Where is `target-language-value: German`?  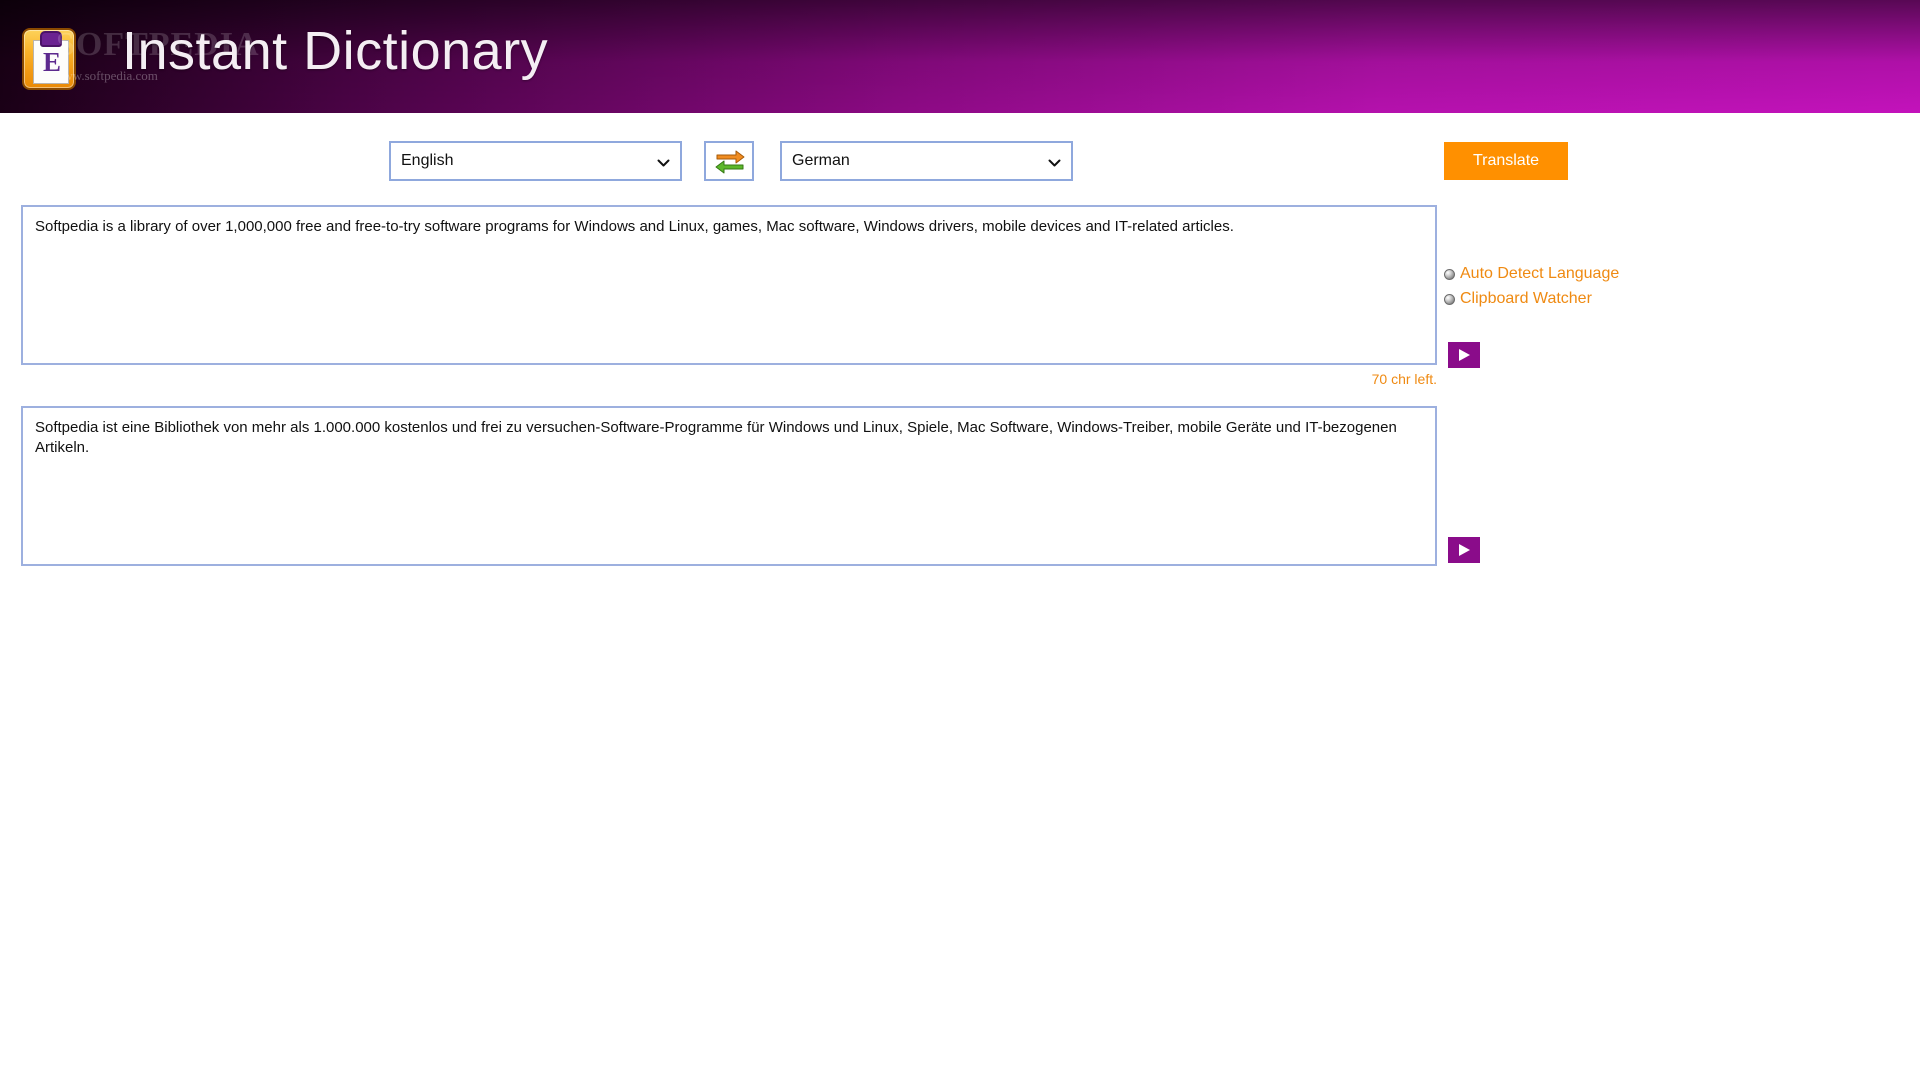 target-language-value: German is located at coordinates (821, 160).